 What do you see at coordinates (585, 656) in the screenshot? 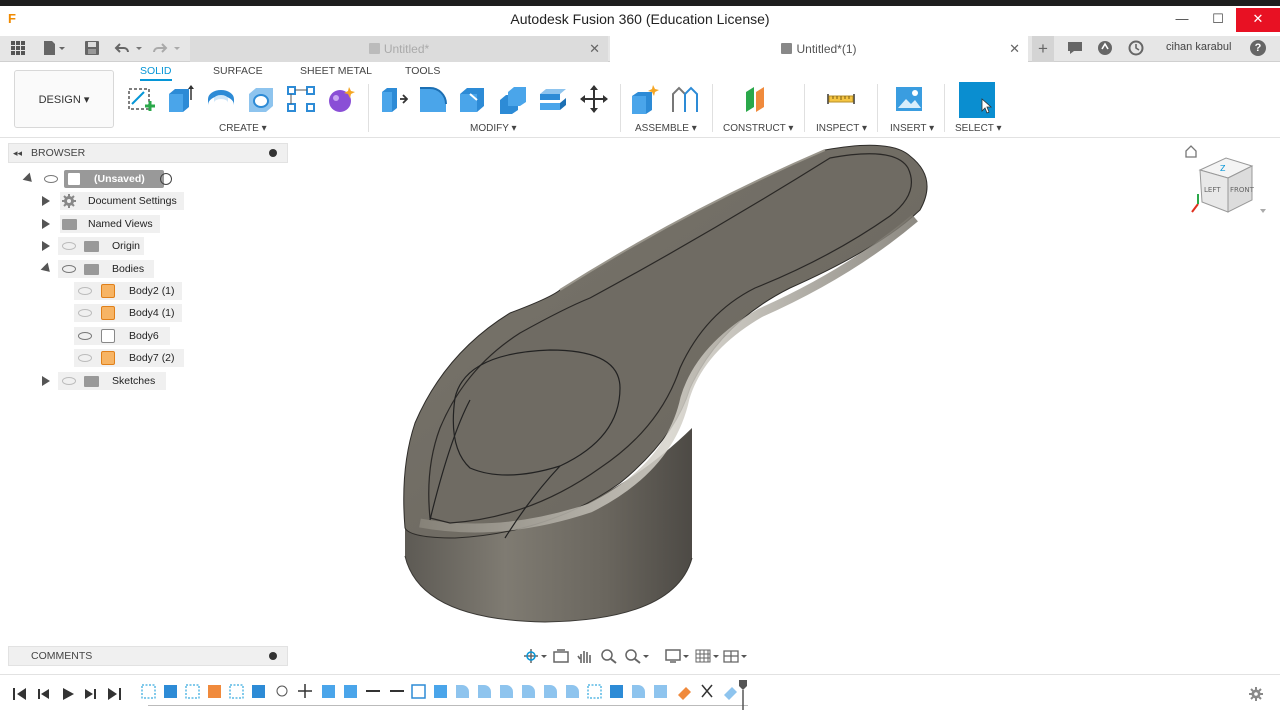
I see `pan-hand-icon` at bounding box center [585, 656].